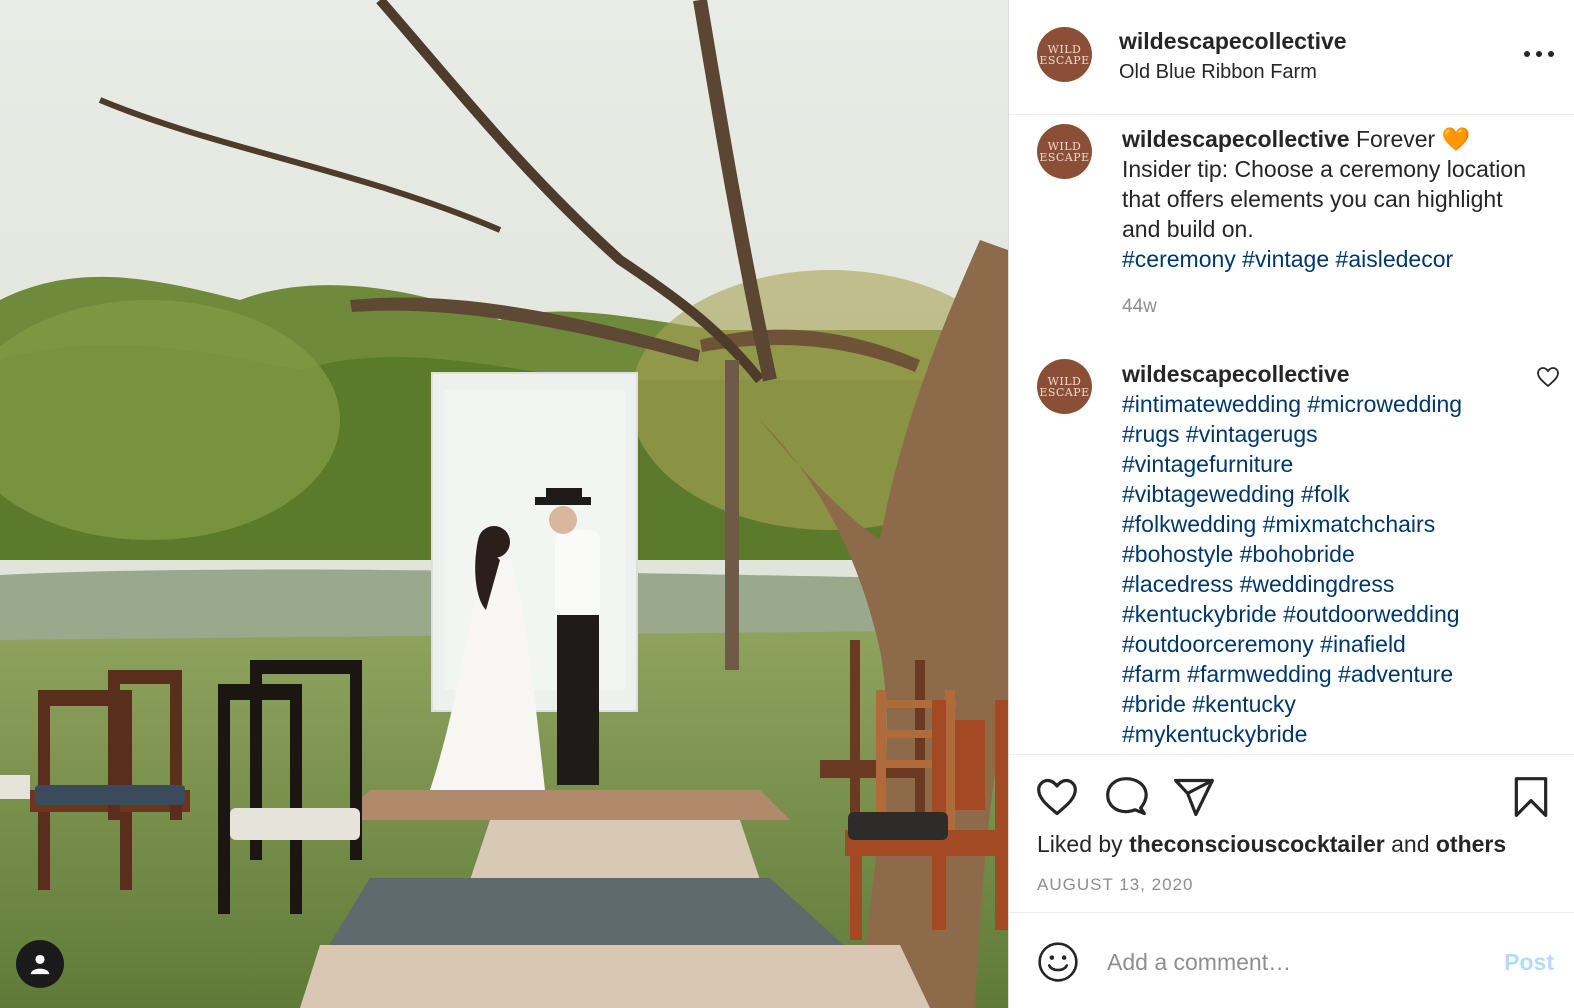 This screenshot has height=1008, width=1574. Describe the element at coordinates (1257, 844) in the screenshot. I see `liker-username: theconsciouscocktailer` at that location.